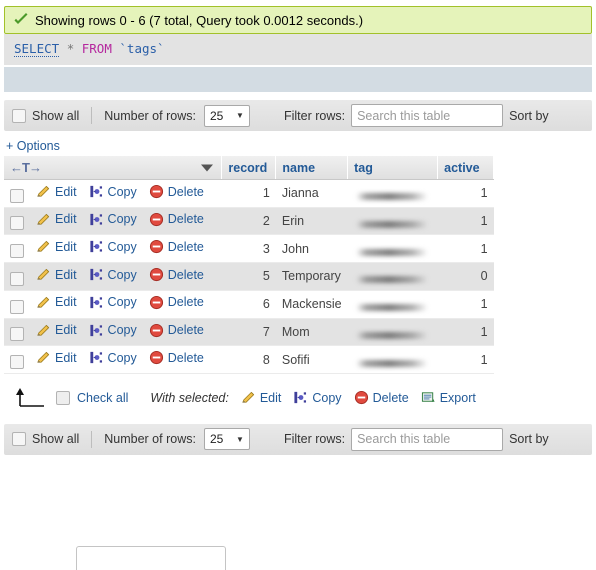 This screenshot has height=570, width=596. I want to click on row-edit-label: Edit, so click(66, 219).